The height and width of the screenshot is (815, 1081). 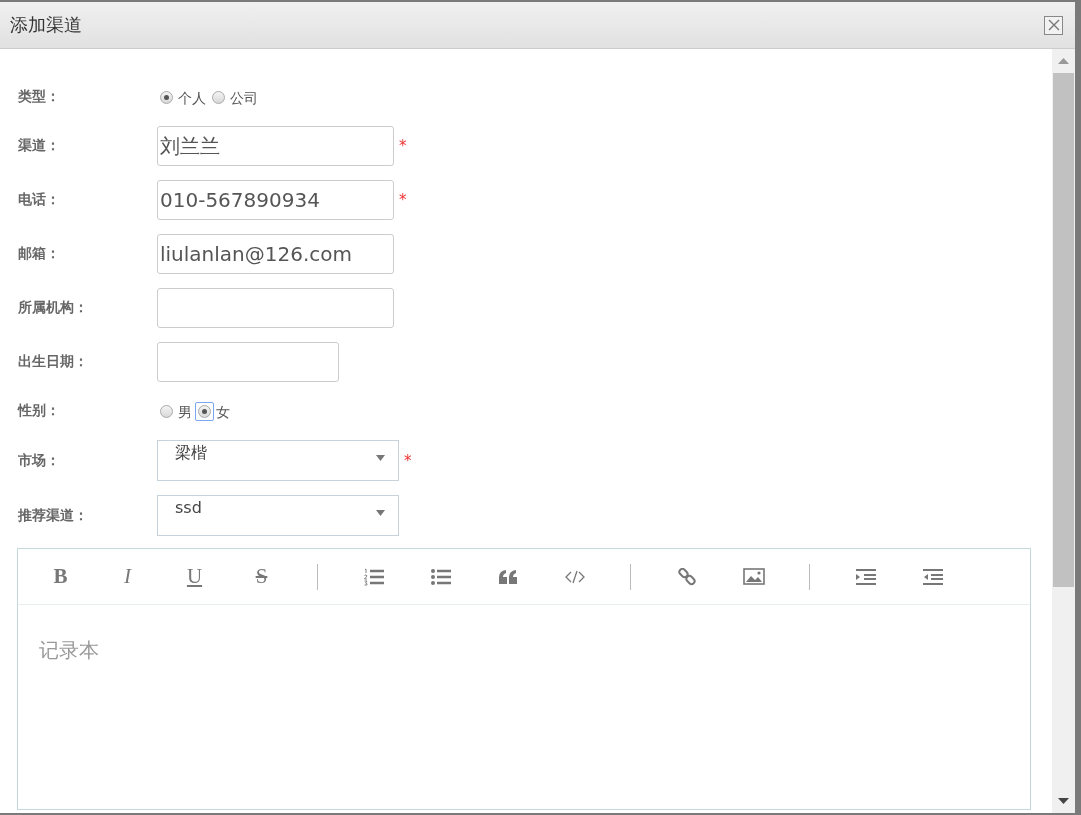 What do you see at coordinates (275, 254) in the screenshot?
I see `input-field: liulanlan@126.com` at bounding box center [275, 254].